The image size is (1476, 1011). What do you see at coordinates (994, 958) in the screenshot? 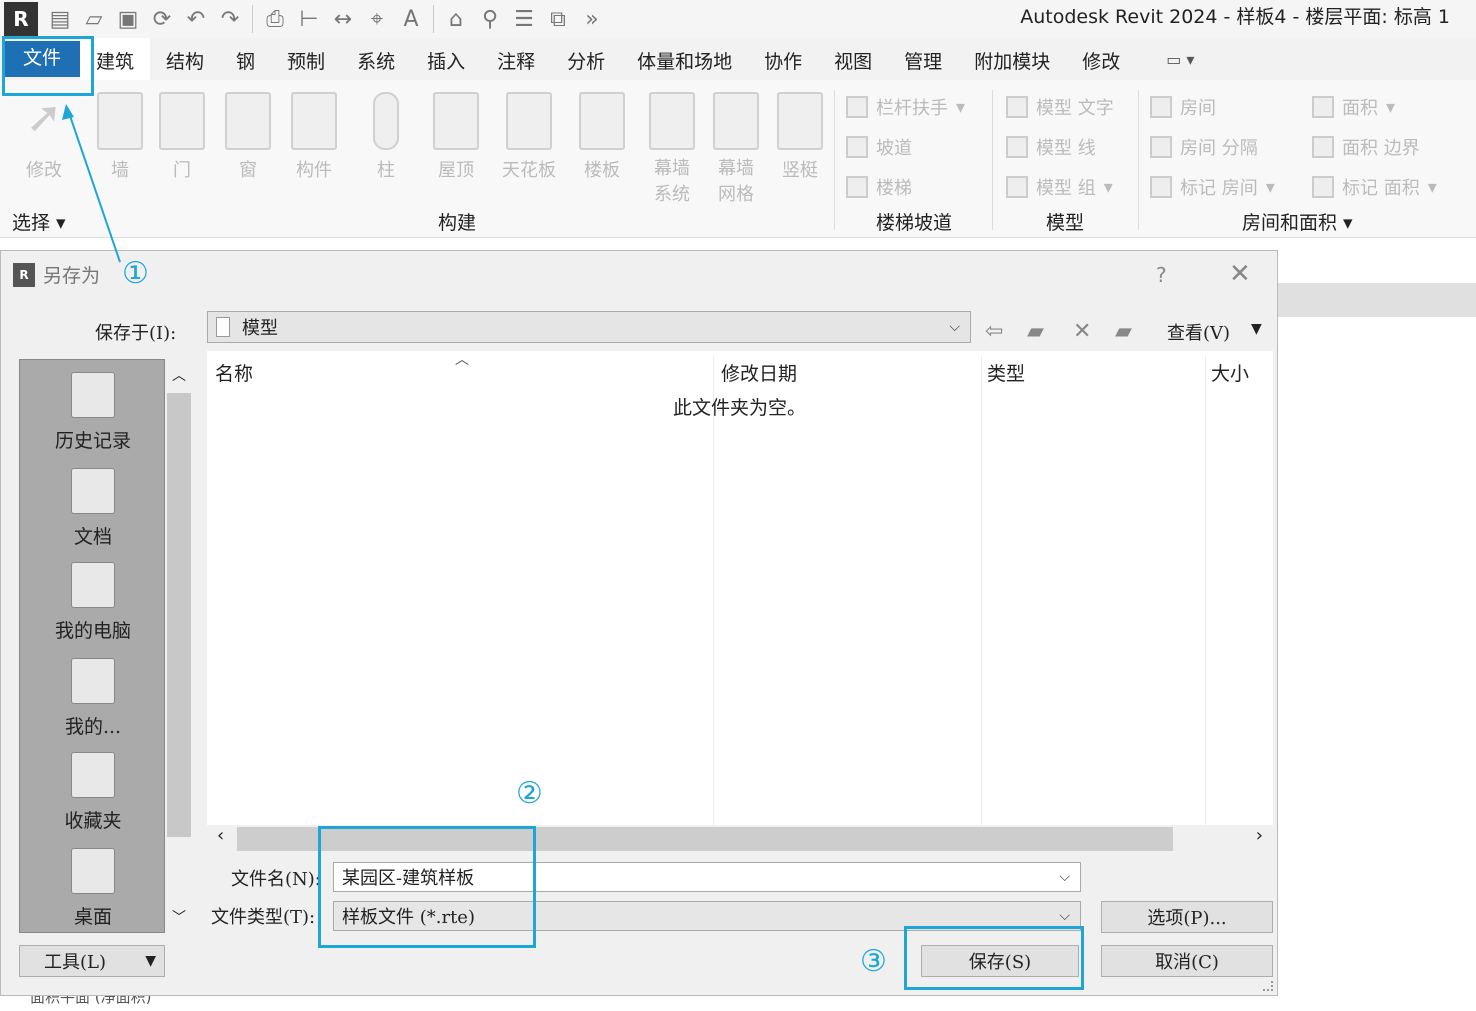
I see `annotation-box-save` at bounding box center [994, 958].